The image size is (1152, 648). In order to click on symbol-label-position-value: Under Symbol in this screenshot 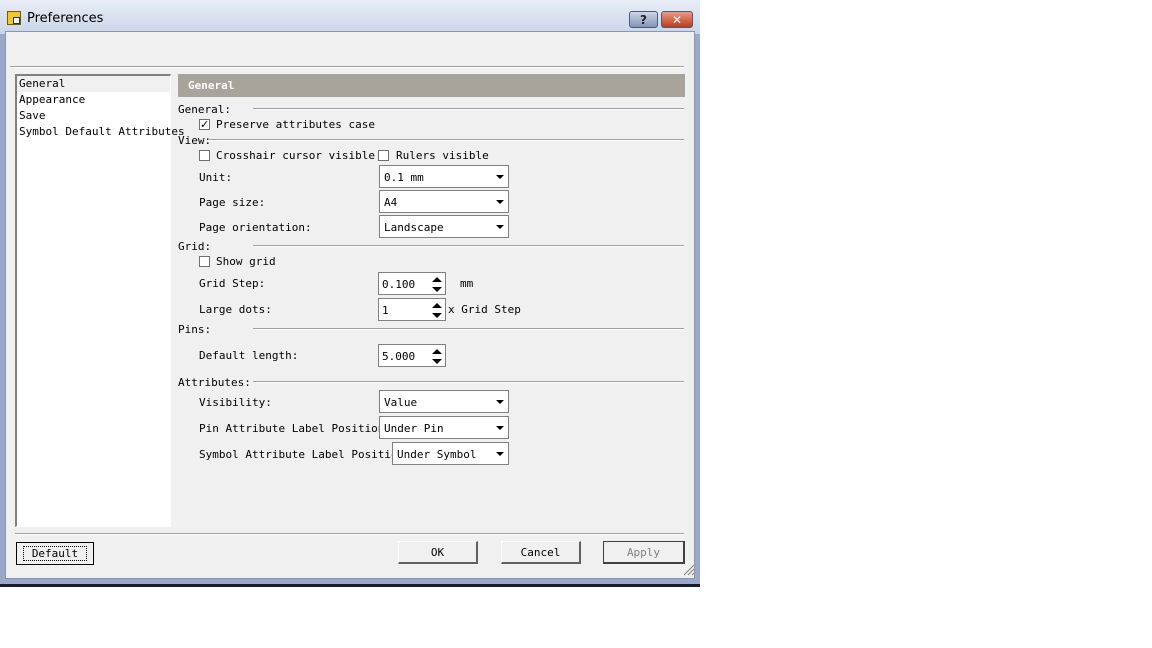, I will do `click(437, 454)`.